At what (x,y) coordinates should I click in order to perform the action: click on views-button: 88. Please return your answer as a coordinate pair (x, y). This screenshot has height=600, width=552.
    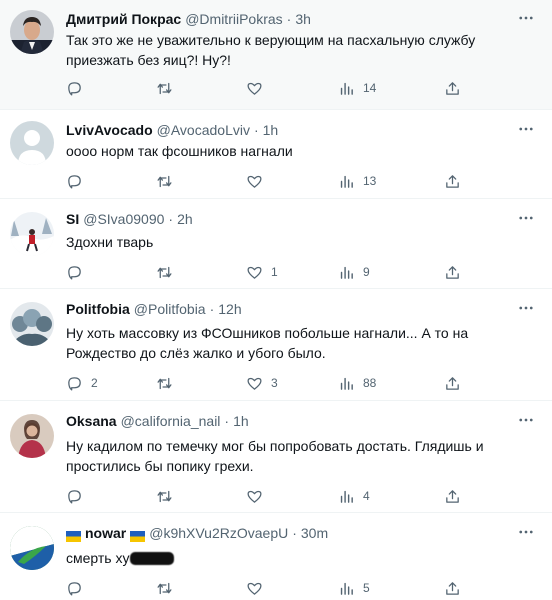
    Looking at the image, I should click on (357, 383).